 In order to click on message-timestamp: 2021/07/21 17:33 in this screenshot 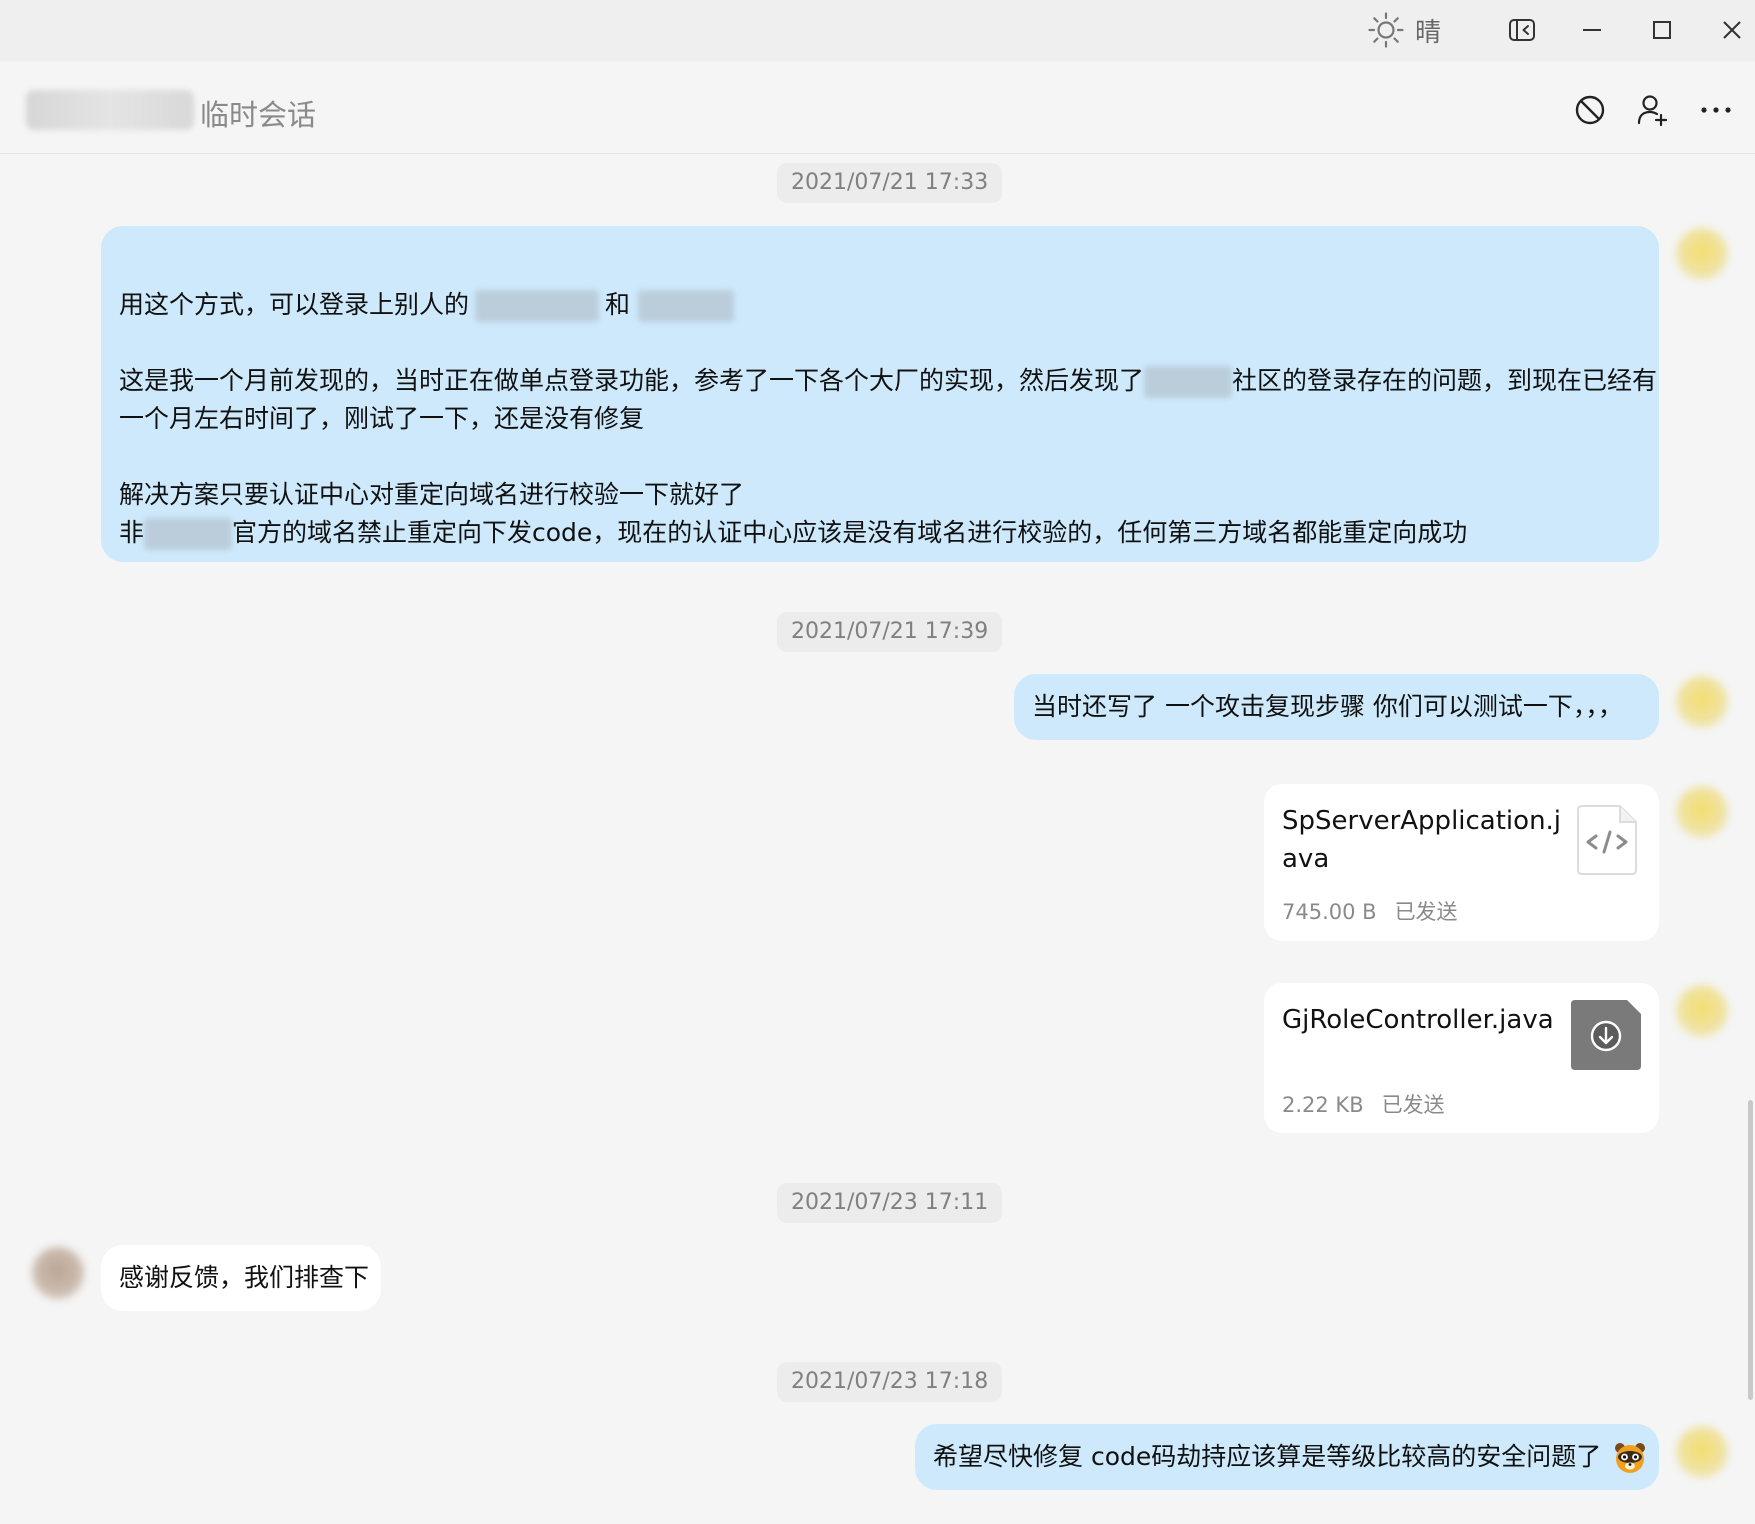, I will do `click(890, 183)`.